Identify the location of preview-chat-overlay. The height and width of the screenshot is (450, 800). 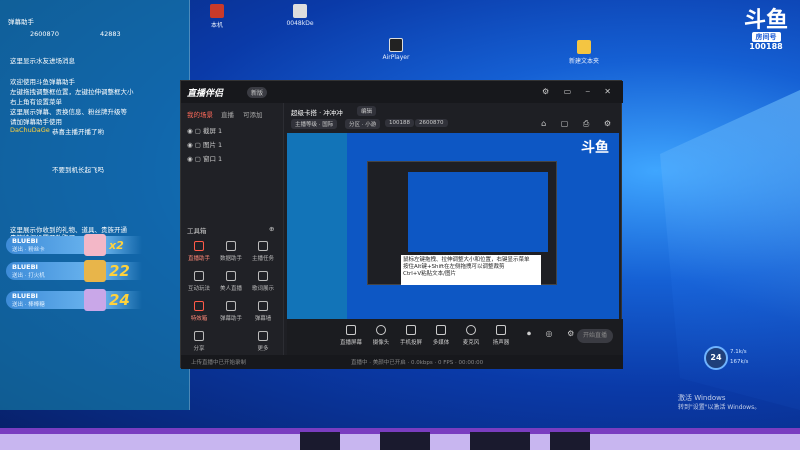
(317, 226).